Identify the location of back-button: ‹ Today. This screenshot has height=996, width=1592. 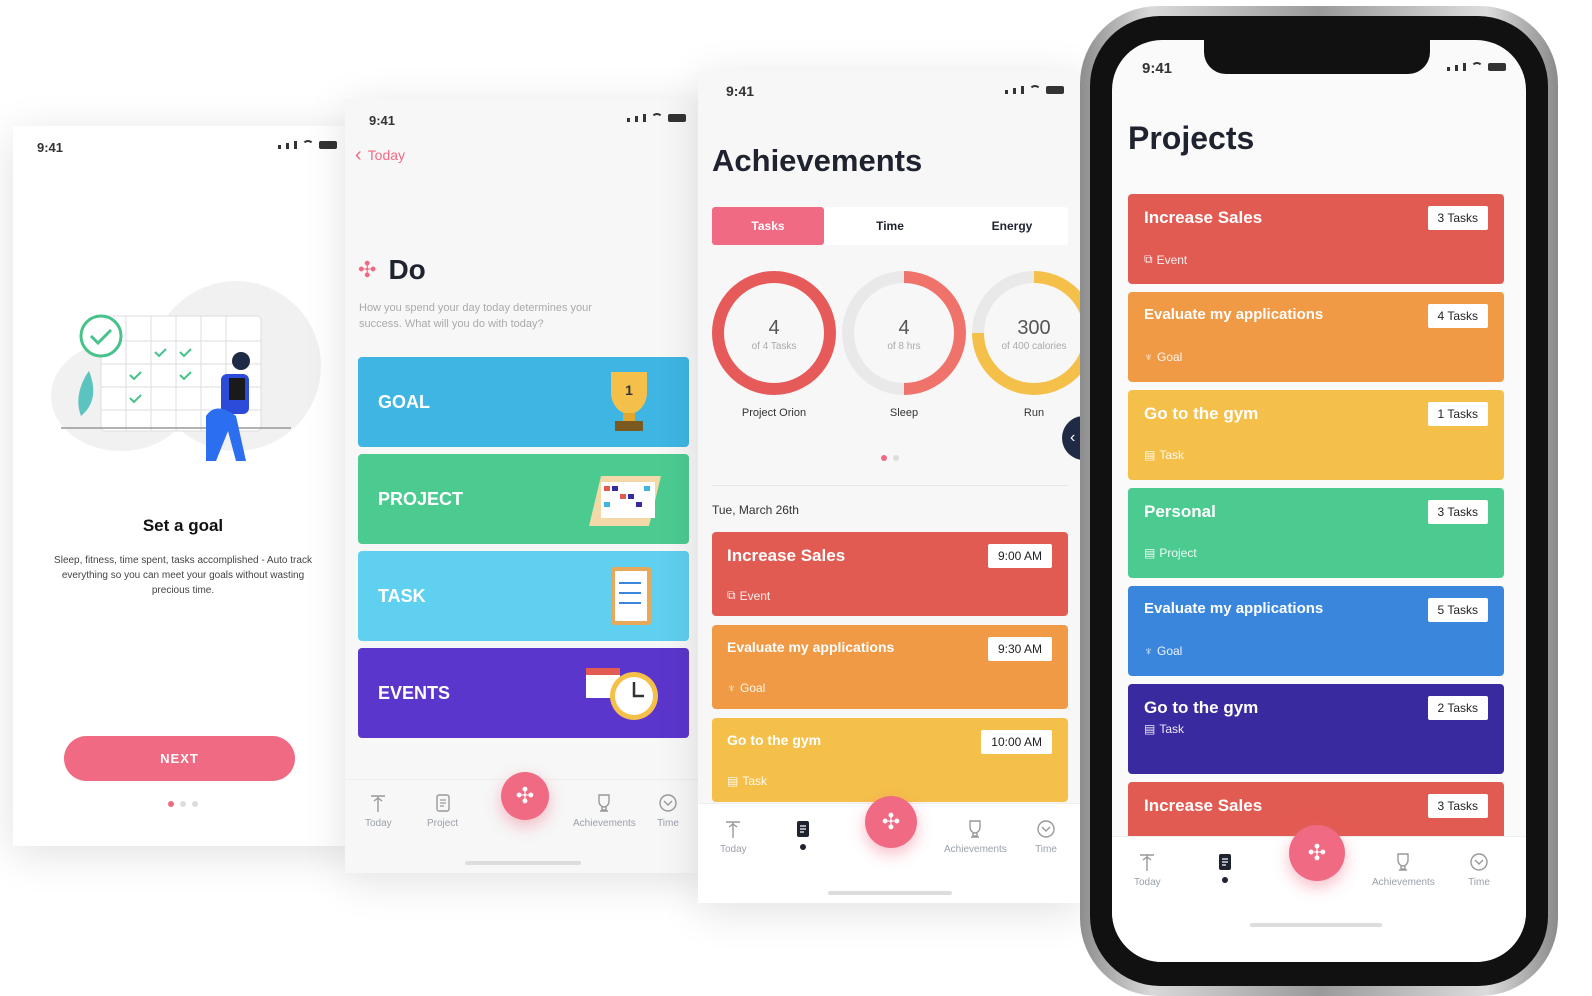
(380, 155).